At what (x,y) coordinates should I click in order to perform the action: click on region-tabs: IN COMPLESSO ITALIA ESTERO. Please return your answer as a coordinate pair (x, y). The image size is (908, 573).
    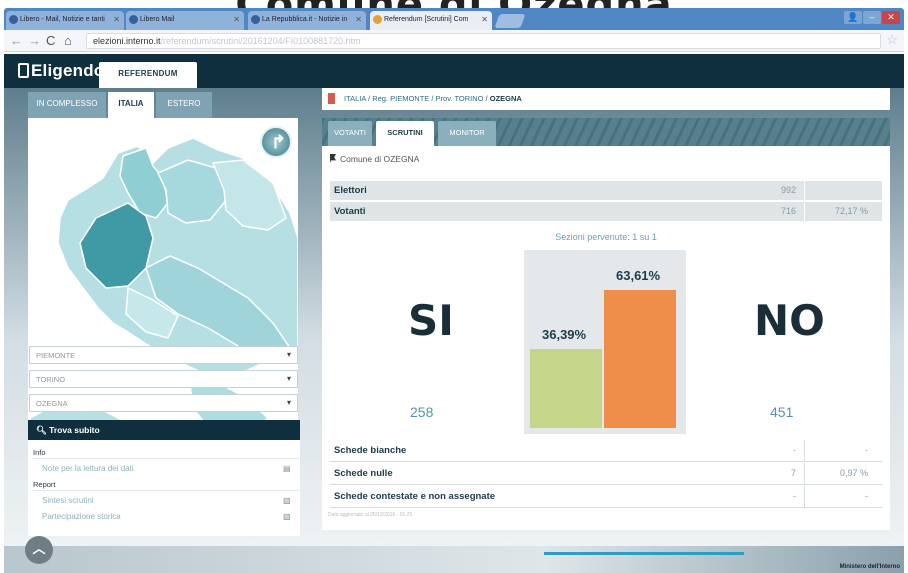
    Looking at the image, I should click on (163, 104).